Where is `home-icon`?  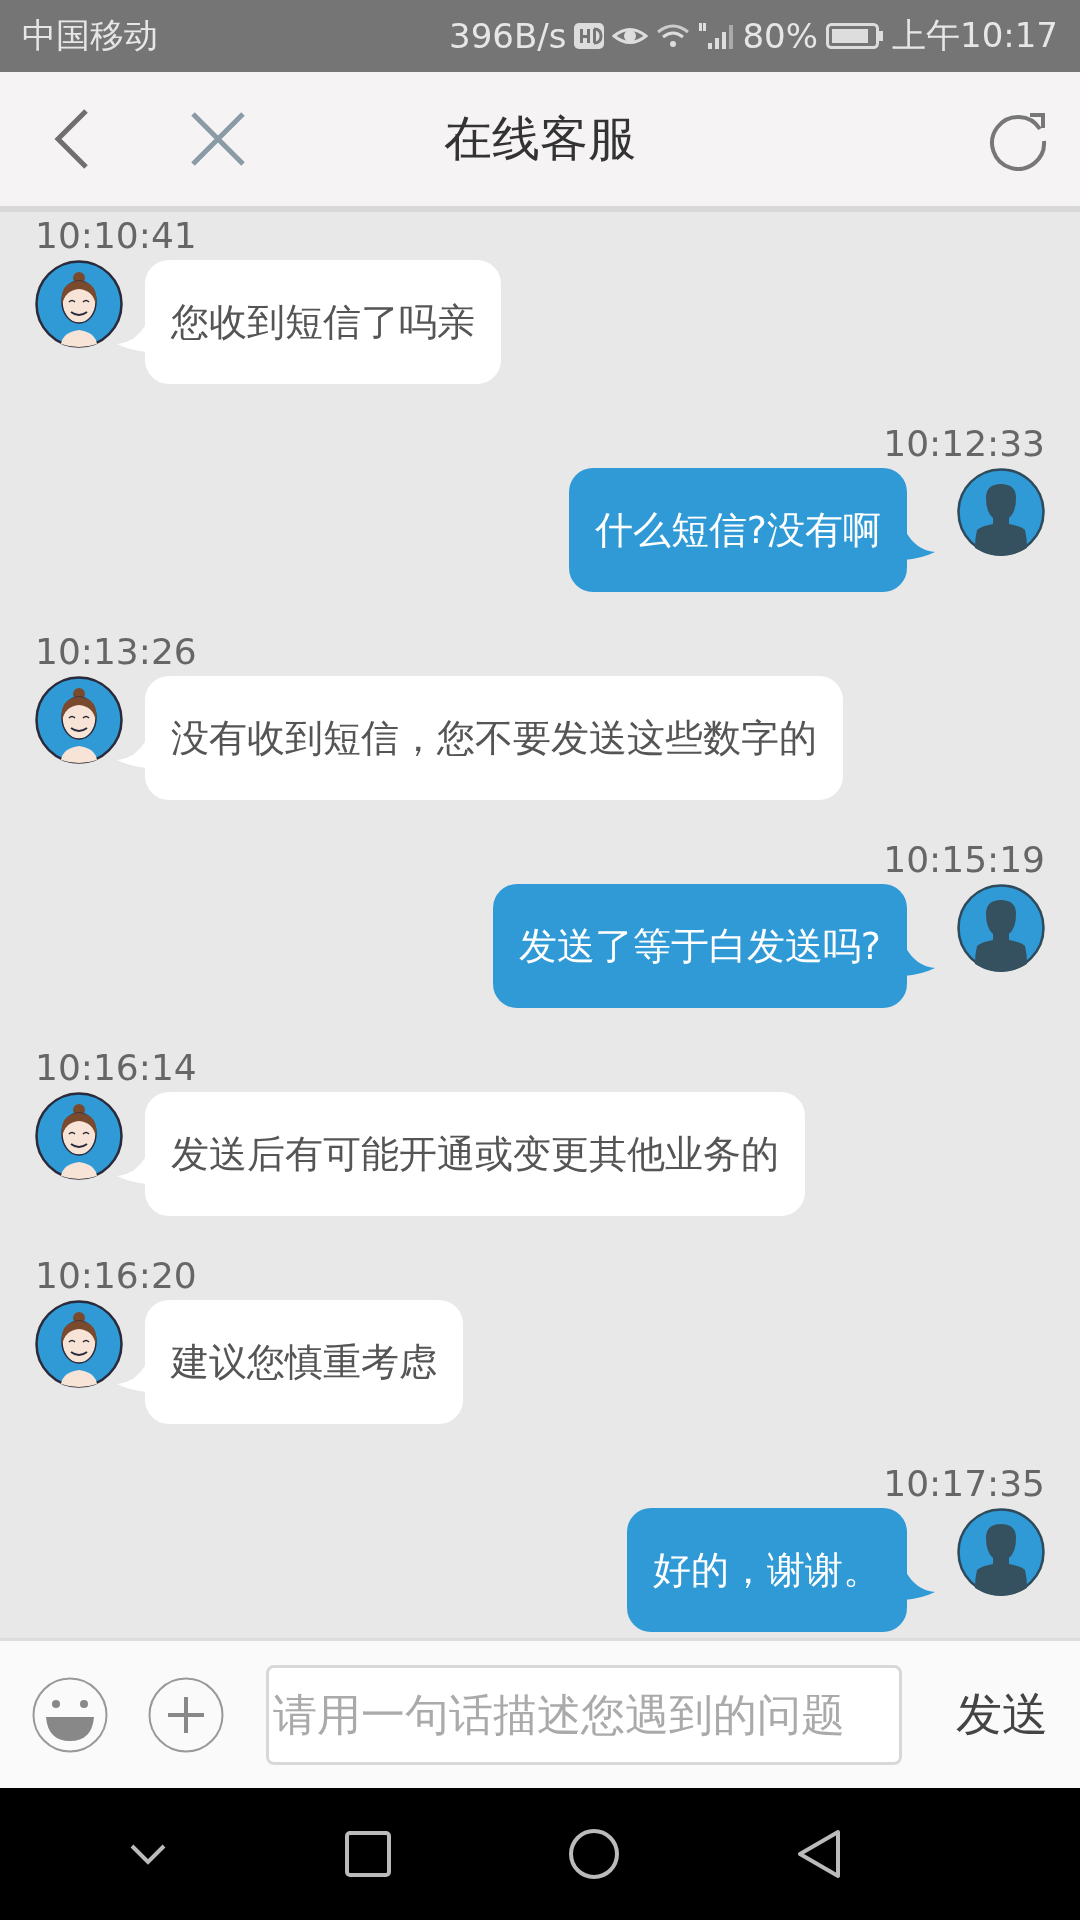
home-icon is located at coordinates (594, 1854).